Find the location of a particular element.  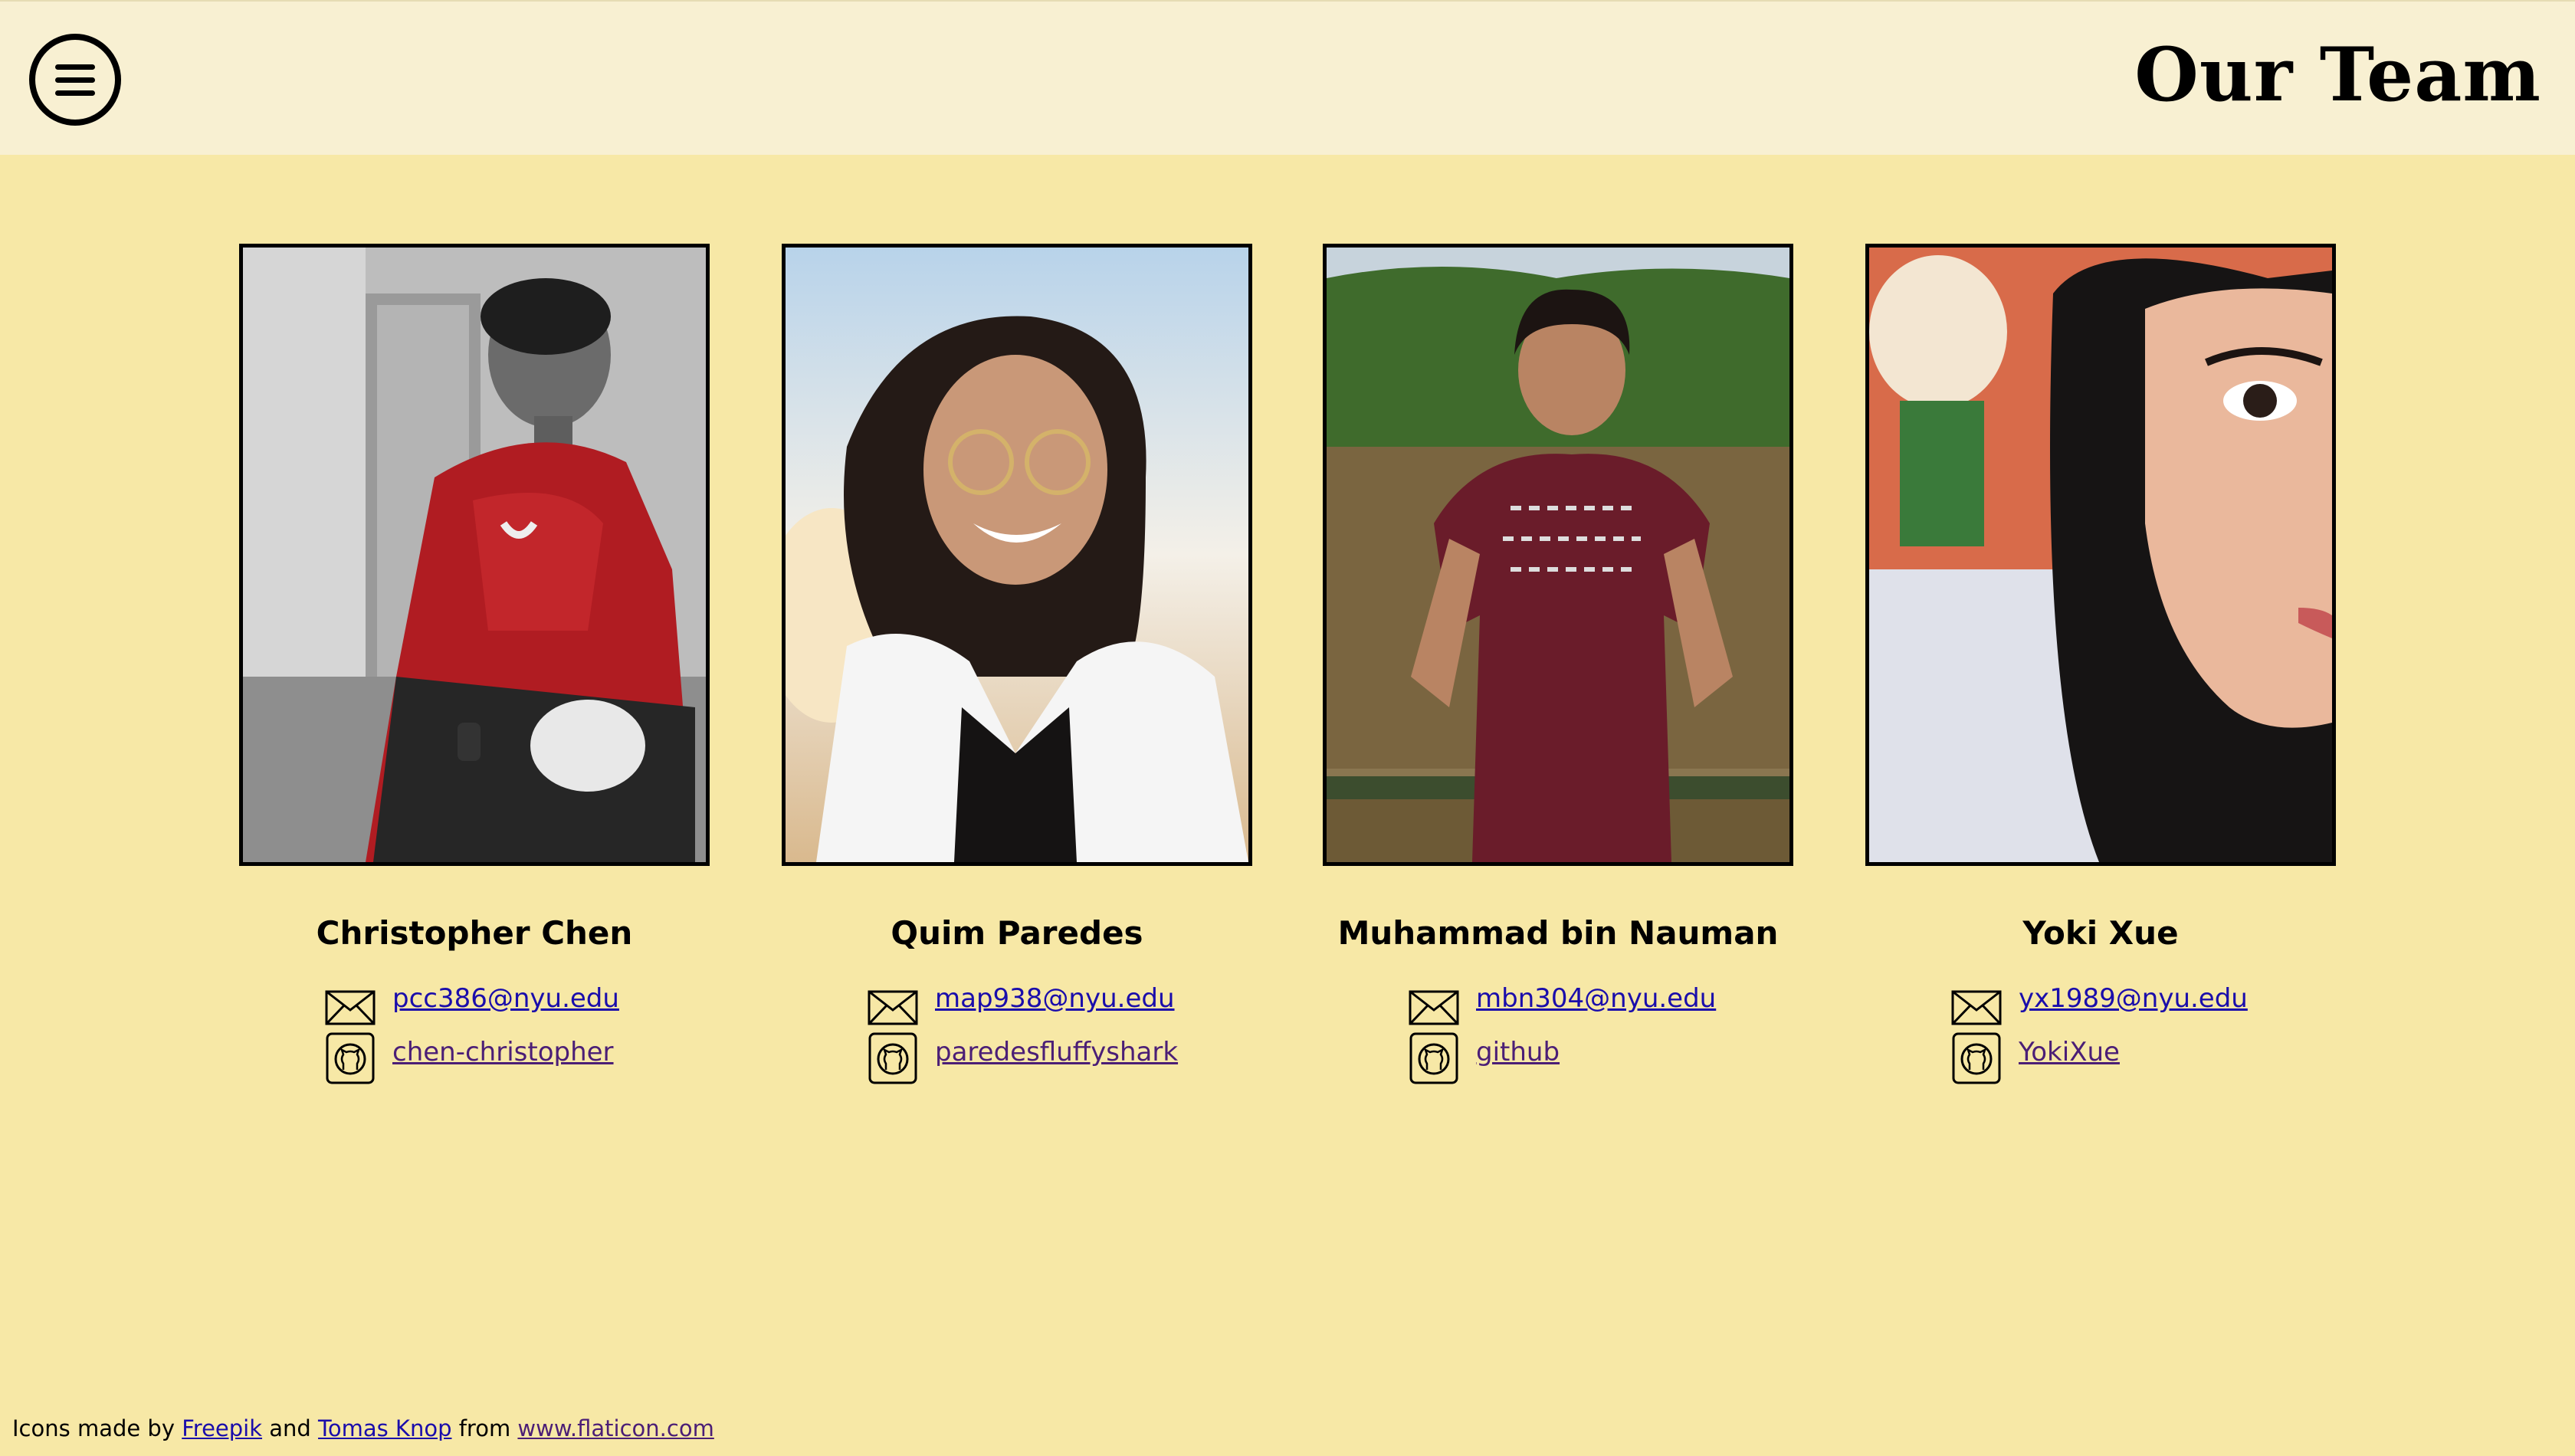

hamburger-menu-icon is located at coordinates (75, 80).